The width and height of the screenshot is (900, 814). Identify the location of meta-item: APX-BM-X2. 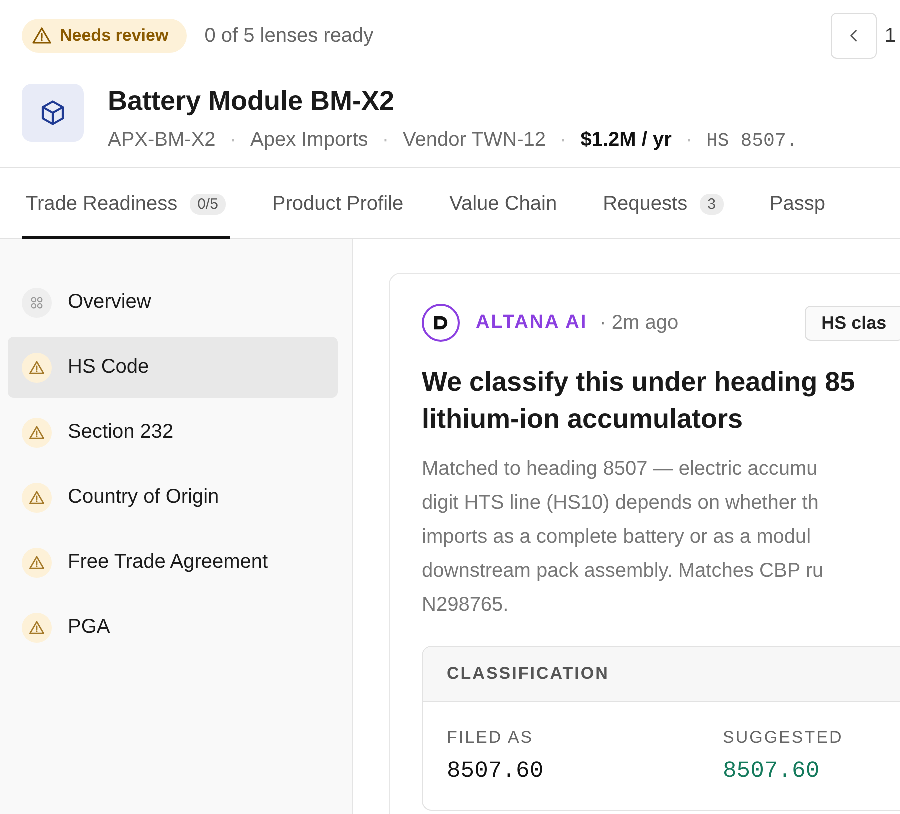
(162, 140).